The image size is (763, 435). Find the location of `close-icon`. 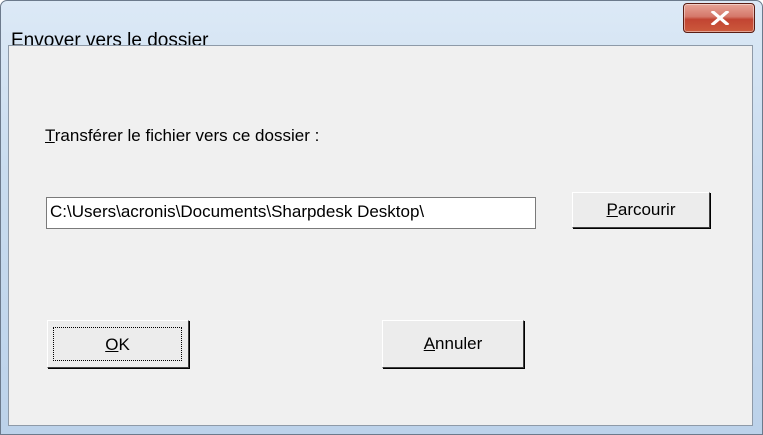

close-icon is located at coordinates (720, 18).